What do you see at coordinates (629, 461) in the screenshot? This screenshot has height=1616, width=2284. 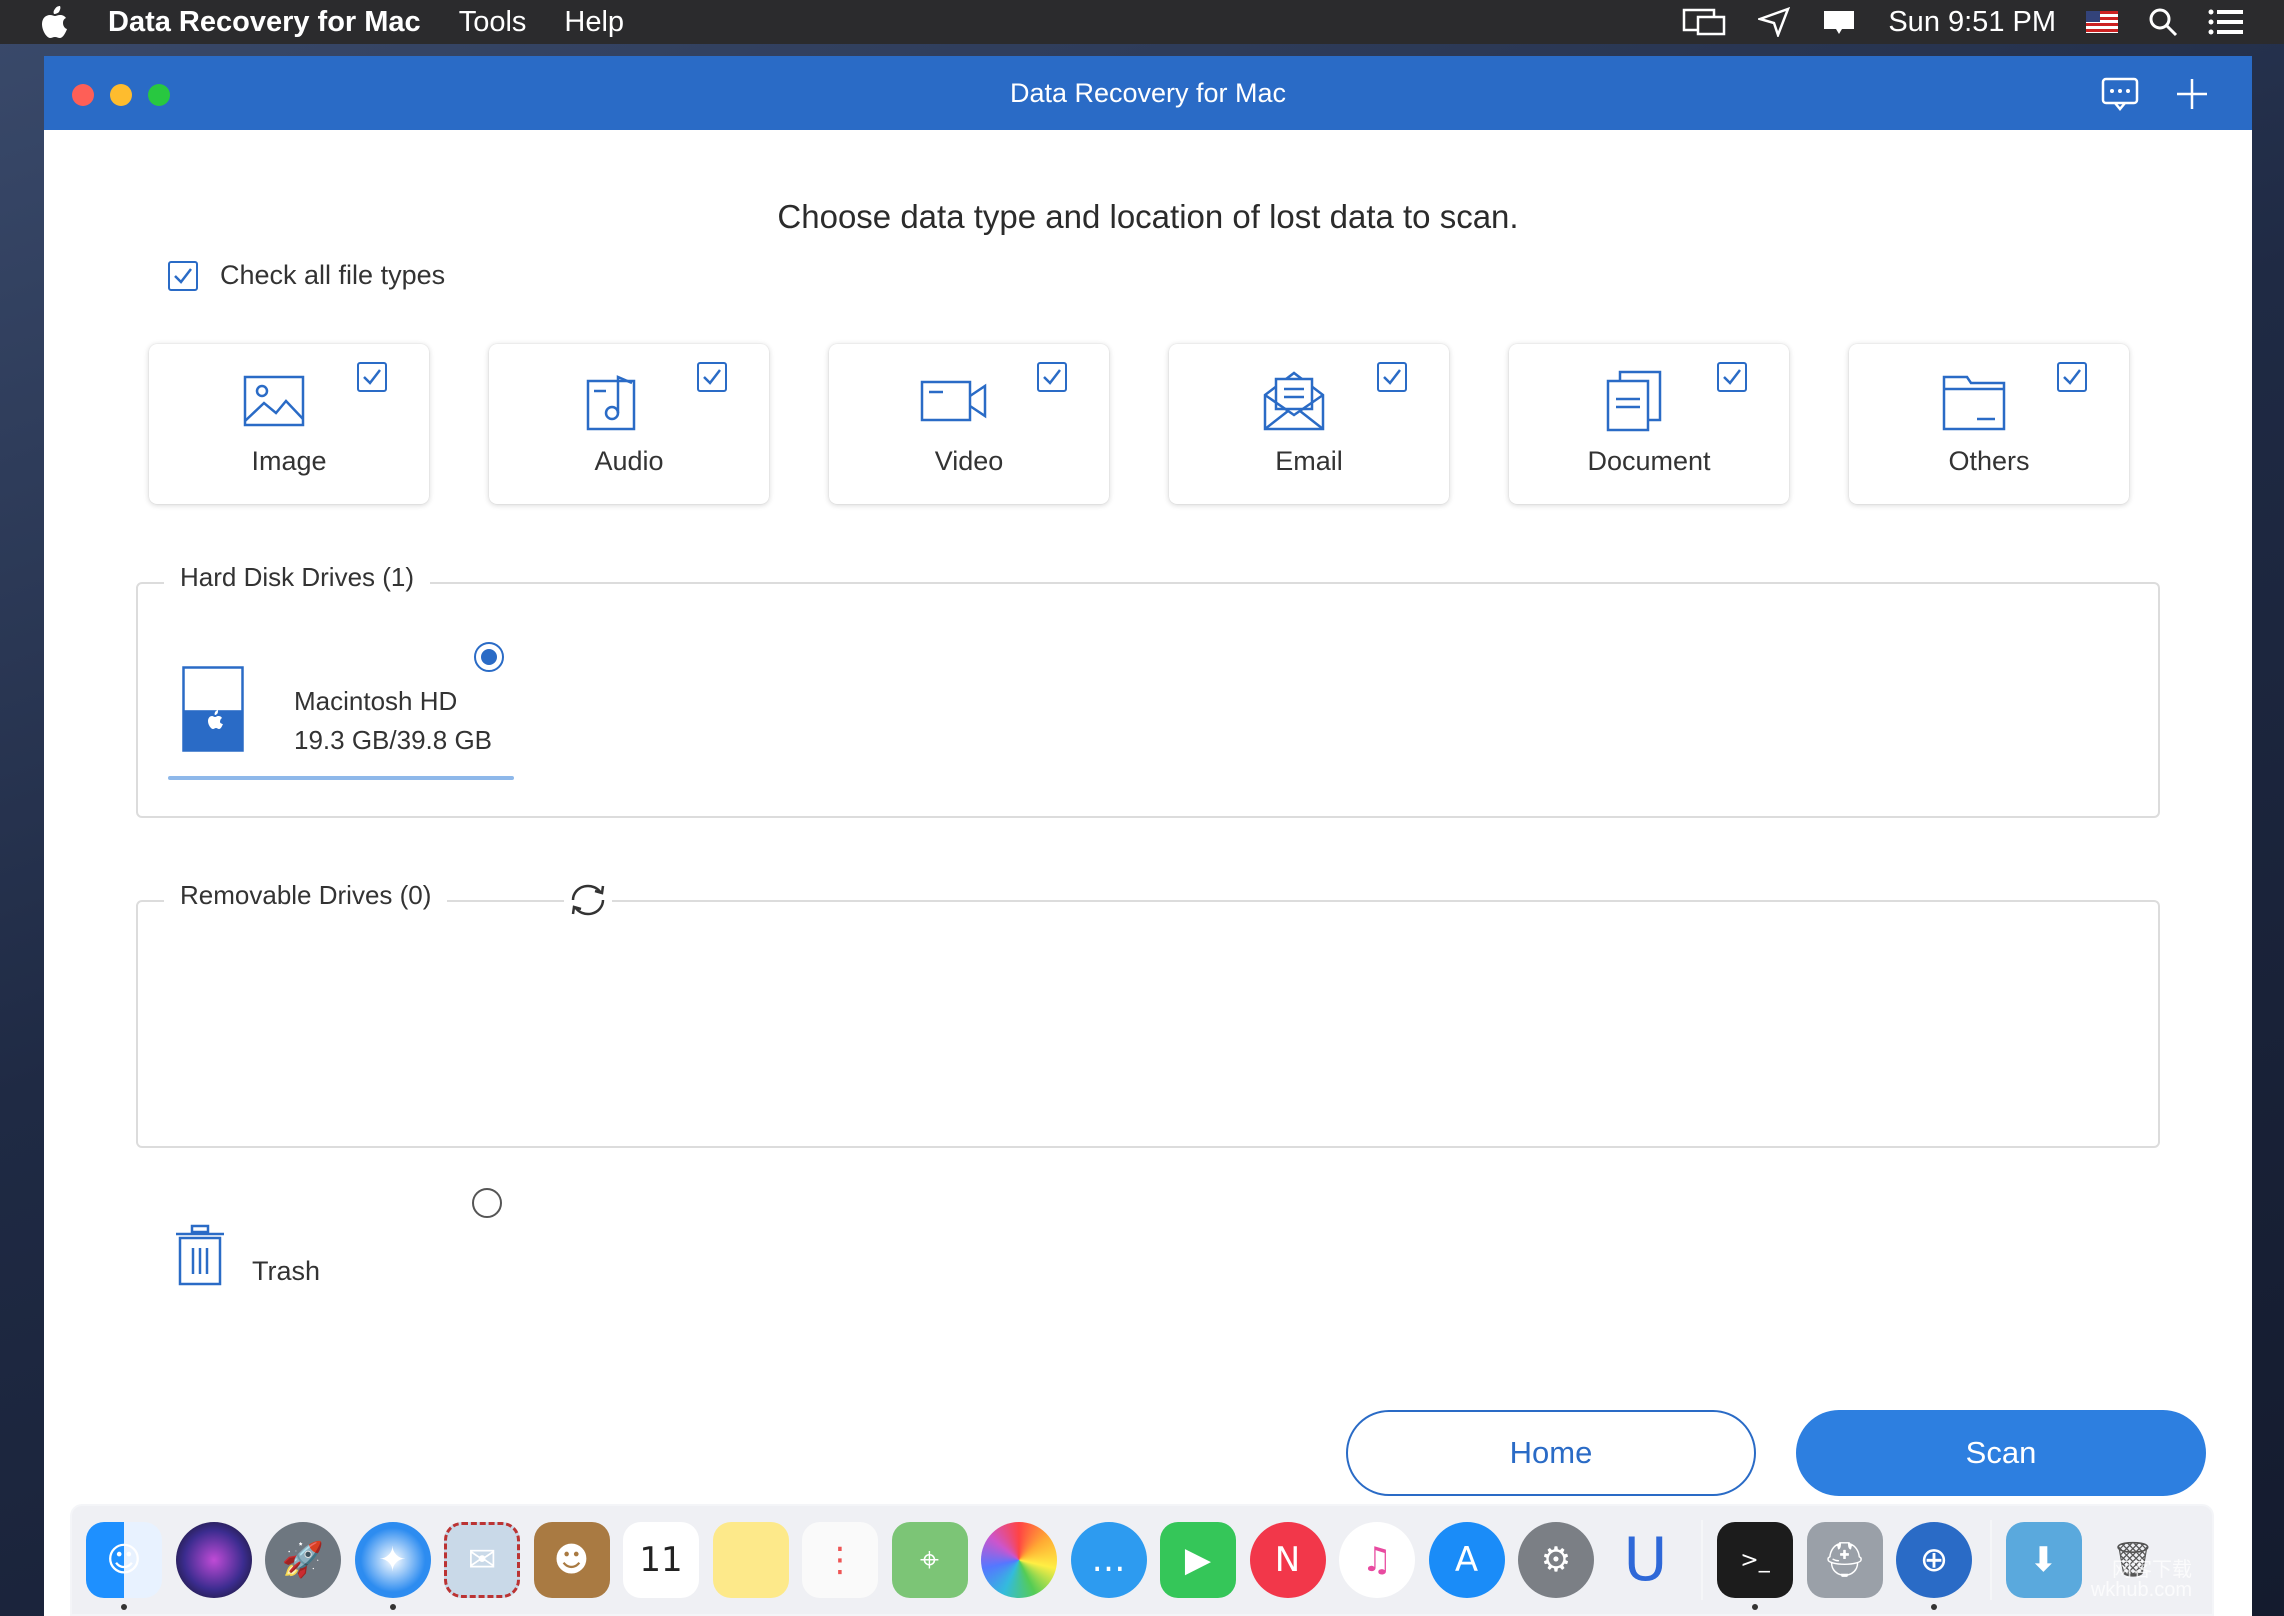 I see `file-type-label: Audio` at bounding box center [629, 461].